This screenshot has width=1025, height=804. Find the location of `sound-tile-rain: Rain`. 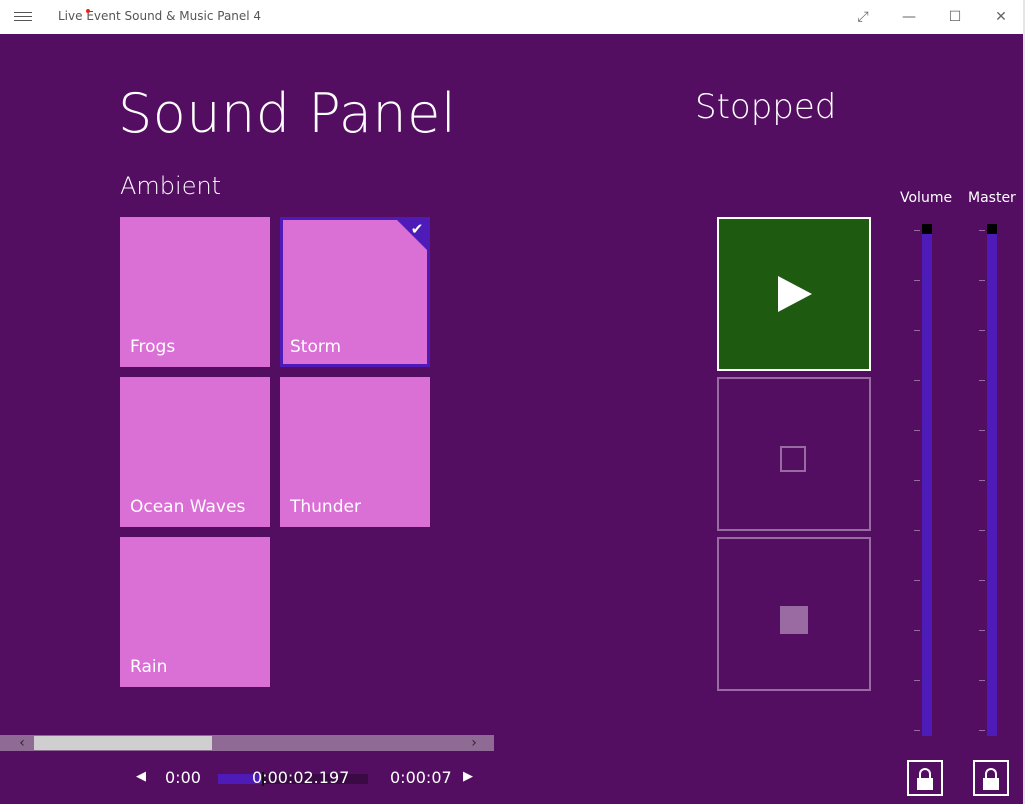

sound-tile-rain: Rain is located at coordinates (195, 612).